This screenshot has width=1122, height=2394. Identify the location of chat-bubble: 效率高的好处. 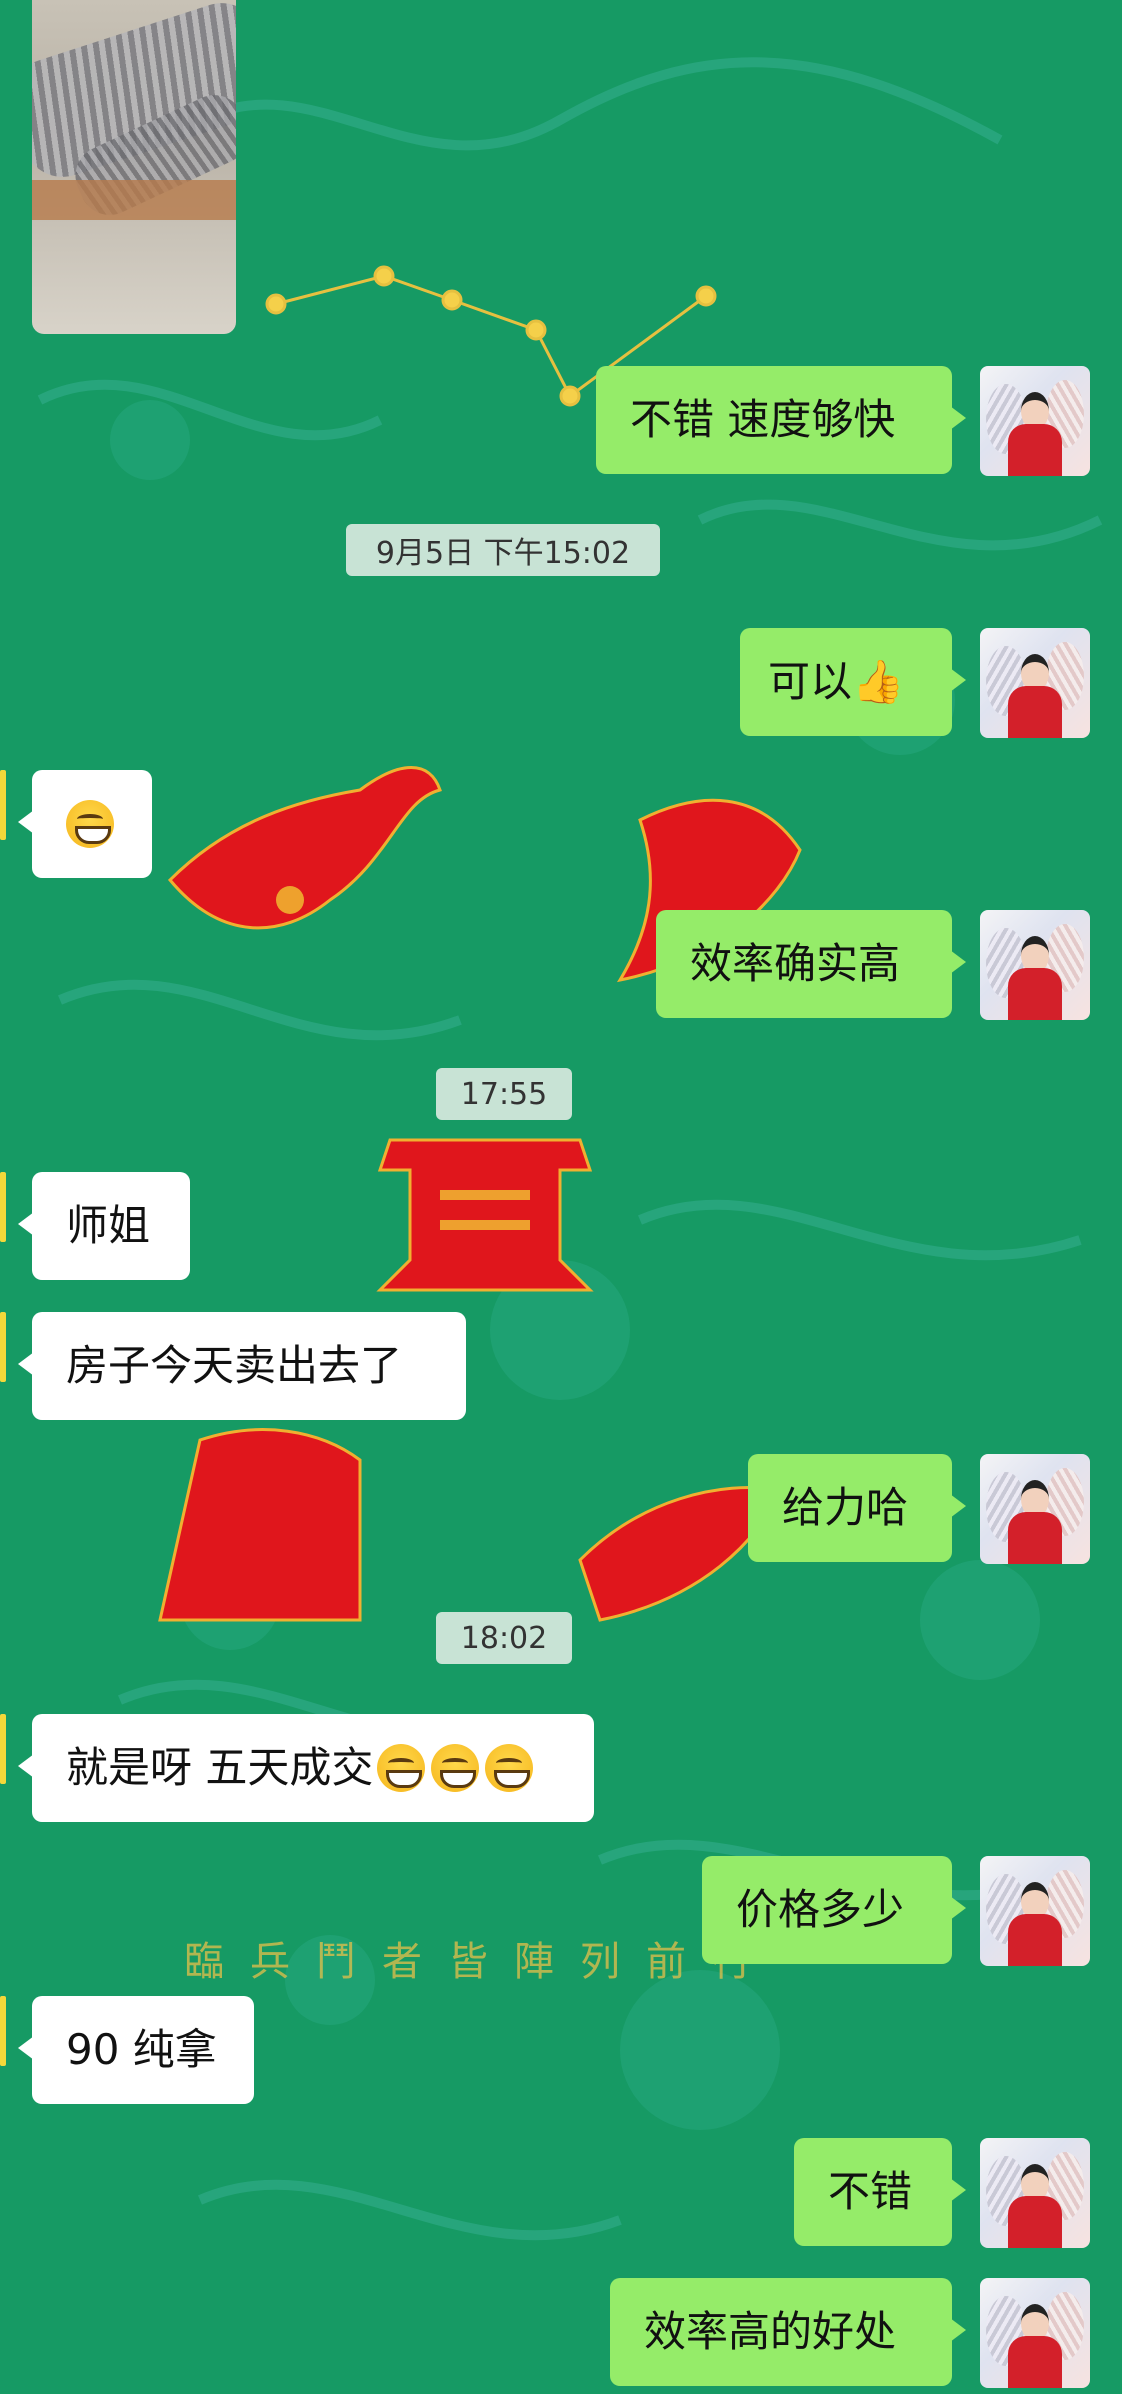
(788, 2332).